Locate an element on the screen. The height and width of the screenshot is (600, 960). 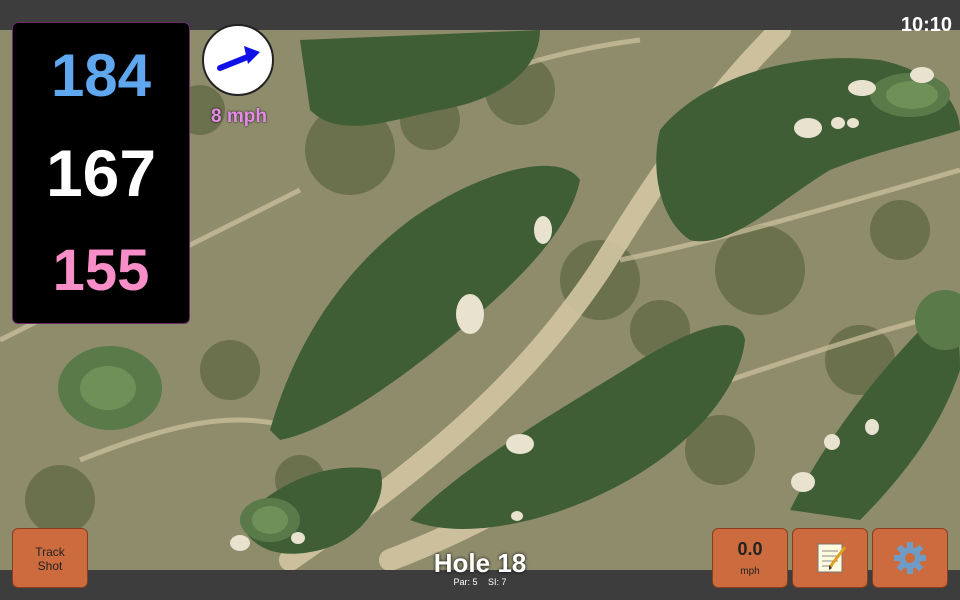
middle-distance: 167 is located at coordinates (101, 173).